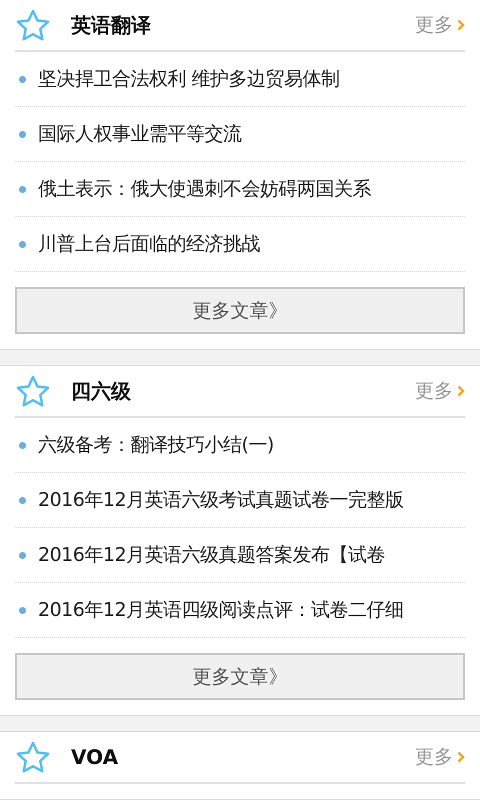  I want to click on section-title: 英语翻译, so click(111, 25).